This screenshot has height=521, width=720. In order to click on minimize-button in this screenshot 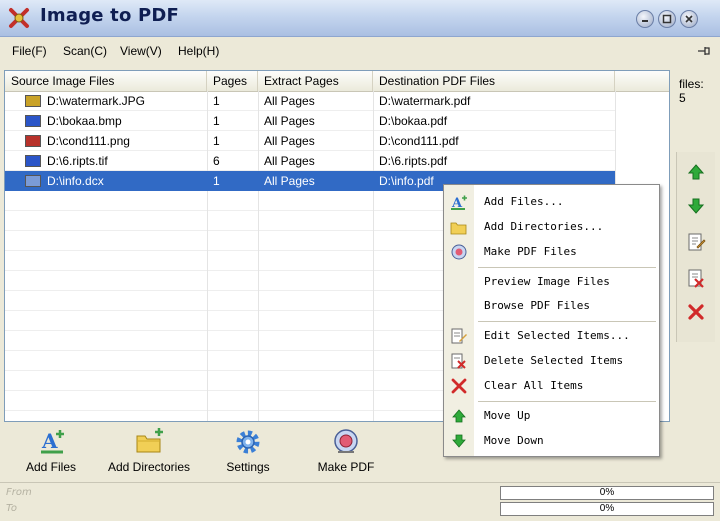, I will do `click(645, 19)`.